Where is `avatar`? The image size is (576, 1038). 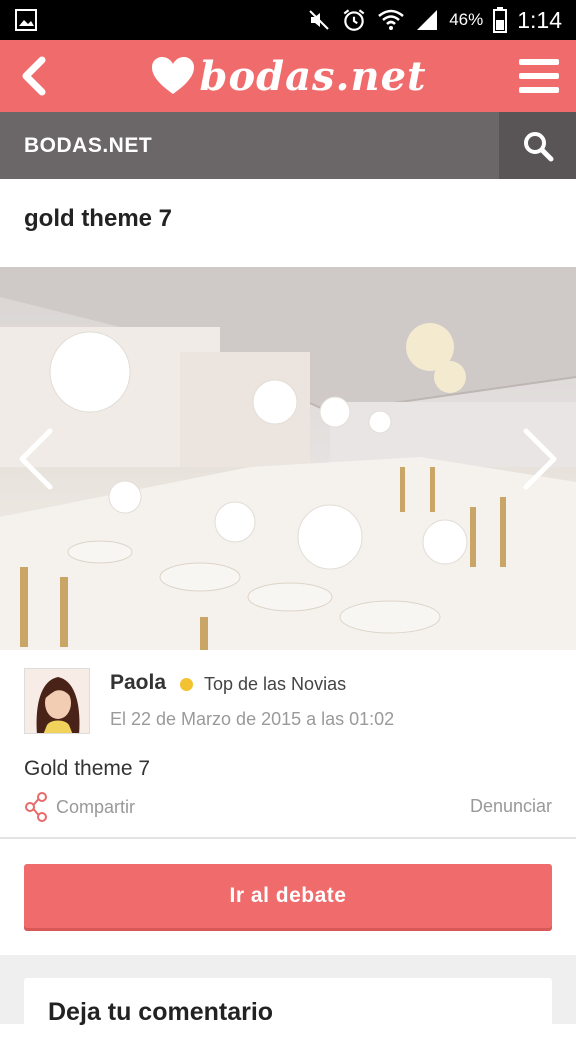
avatar is located at coordinates (57, 701).